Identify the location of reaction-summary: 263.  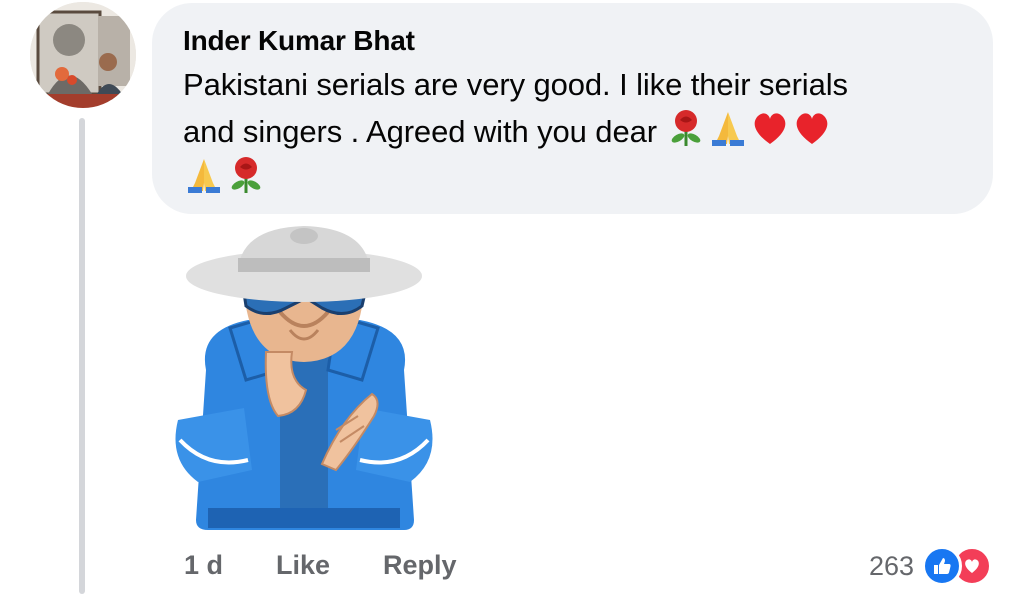
(930, 566).